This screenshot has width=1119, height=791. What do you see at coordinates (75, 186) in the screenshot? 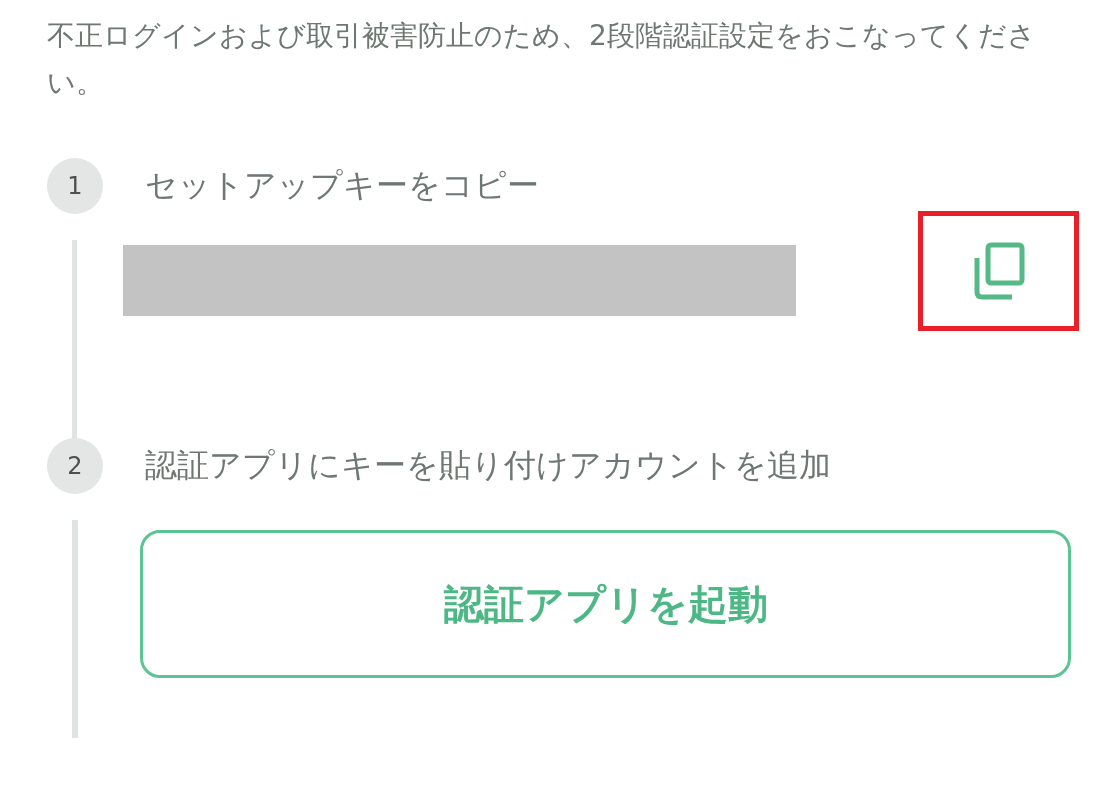
I see `step-number: 1` at bounding box center [75, 186].